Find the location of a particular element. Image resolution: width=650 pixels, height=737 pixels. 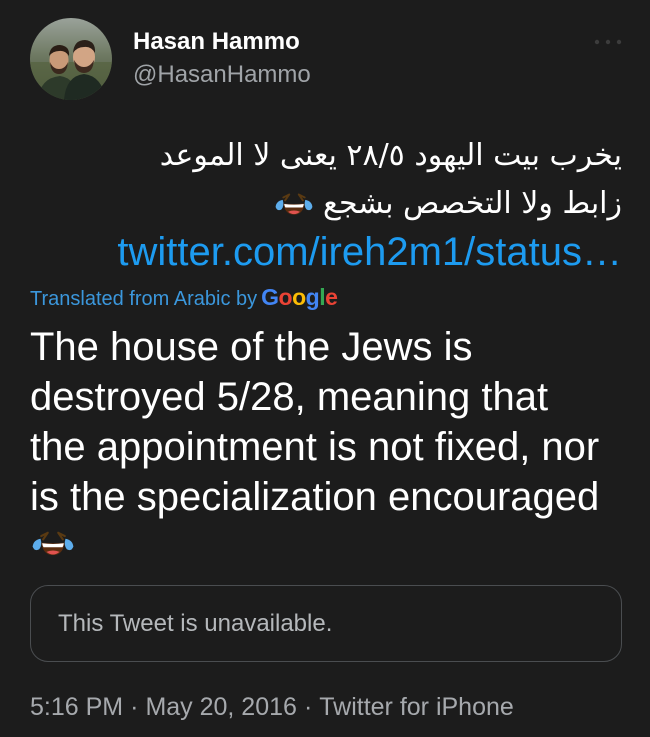

tweet-text-fragment: زابط ولا التخصص بشجع is located at coordinates (472, 203).